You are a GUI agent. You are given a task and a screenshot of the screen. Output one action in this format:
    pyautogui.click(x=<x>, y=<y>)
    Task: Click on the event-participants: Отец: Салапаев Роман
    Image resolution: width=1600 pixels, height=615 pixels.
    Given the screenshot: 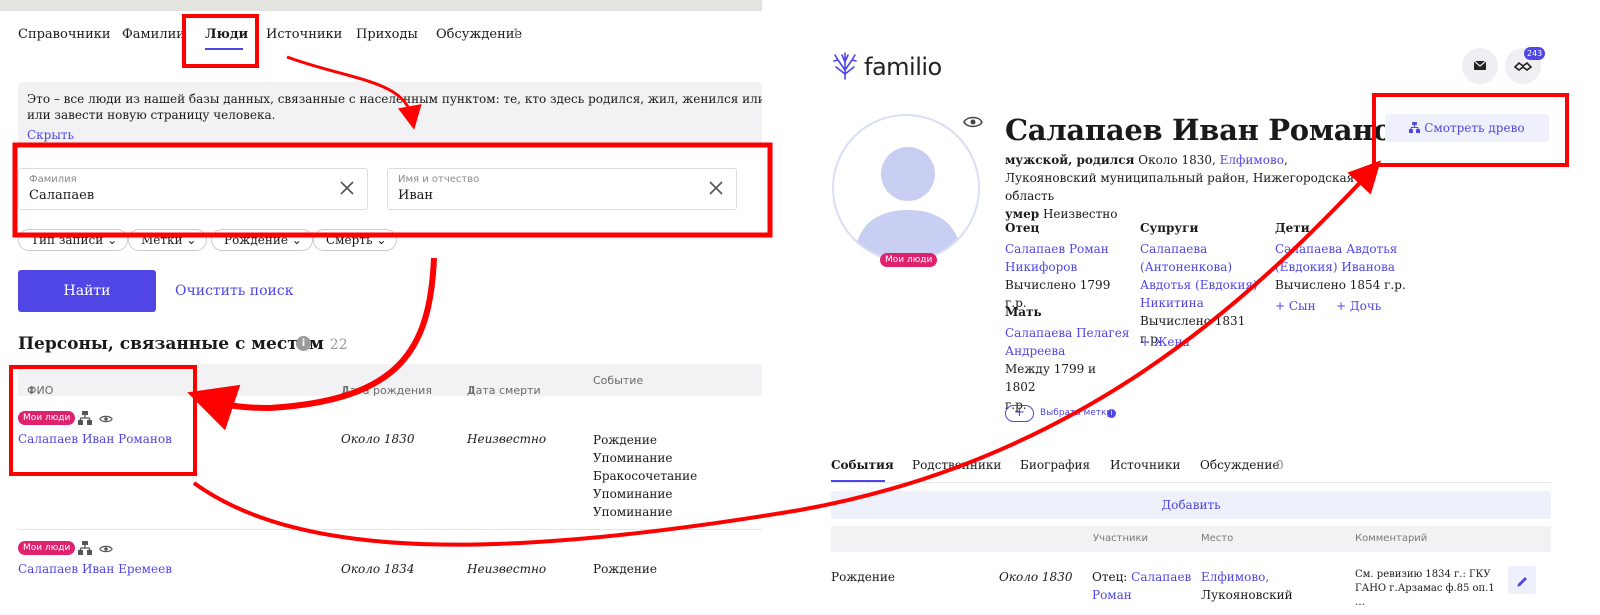 What is the action you would take?
    pyautogui.click(x=1141, y=586)
    